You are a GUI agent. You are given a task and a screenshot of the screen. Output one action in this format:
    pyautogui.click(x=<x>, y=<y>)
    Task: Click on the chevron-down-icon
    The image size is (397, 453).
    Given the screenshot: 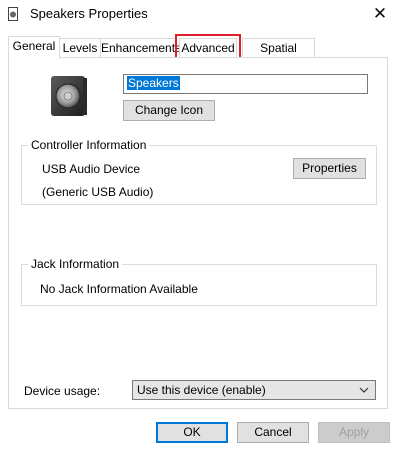 What is the action you would take?
    pyautogui.click(x=364, y=393)
    